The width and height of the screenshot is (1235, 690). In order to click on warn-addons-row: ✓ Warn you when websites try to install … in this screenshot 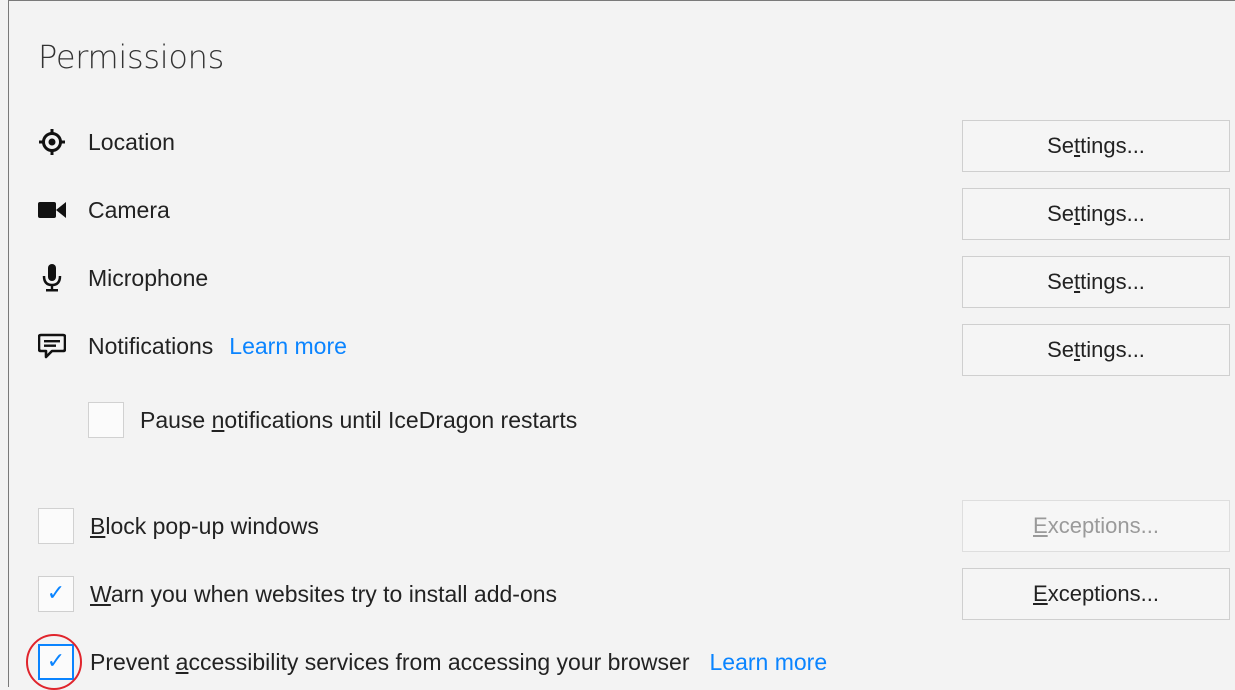, I will do `click(297, 594)`.